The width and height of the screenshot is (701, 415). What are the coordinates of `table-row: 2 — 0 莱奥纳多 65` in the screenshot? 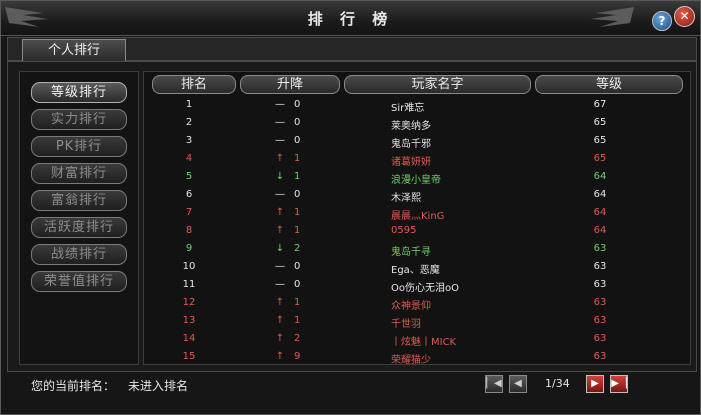 It's located at (417, 124).